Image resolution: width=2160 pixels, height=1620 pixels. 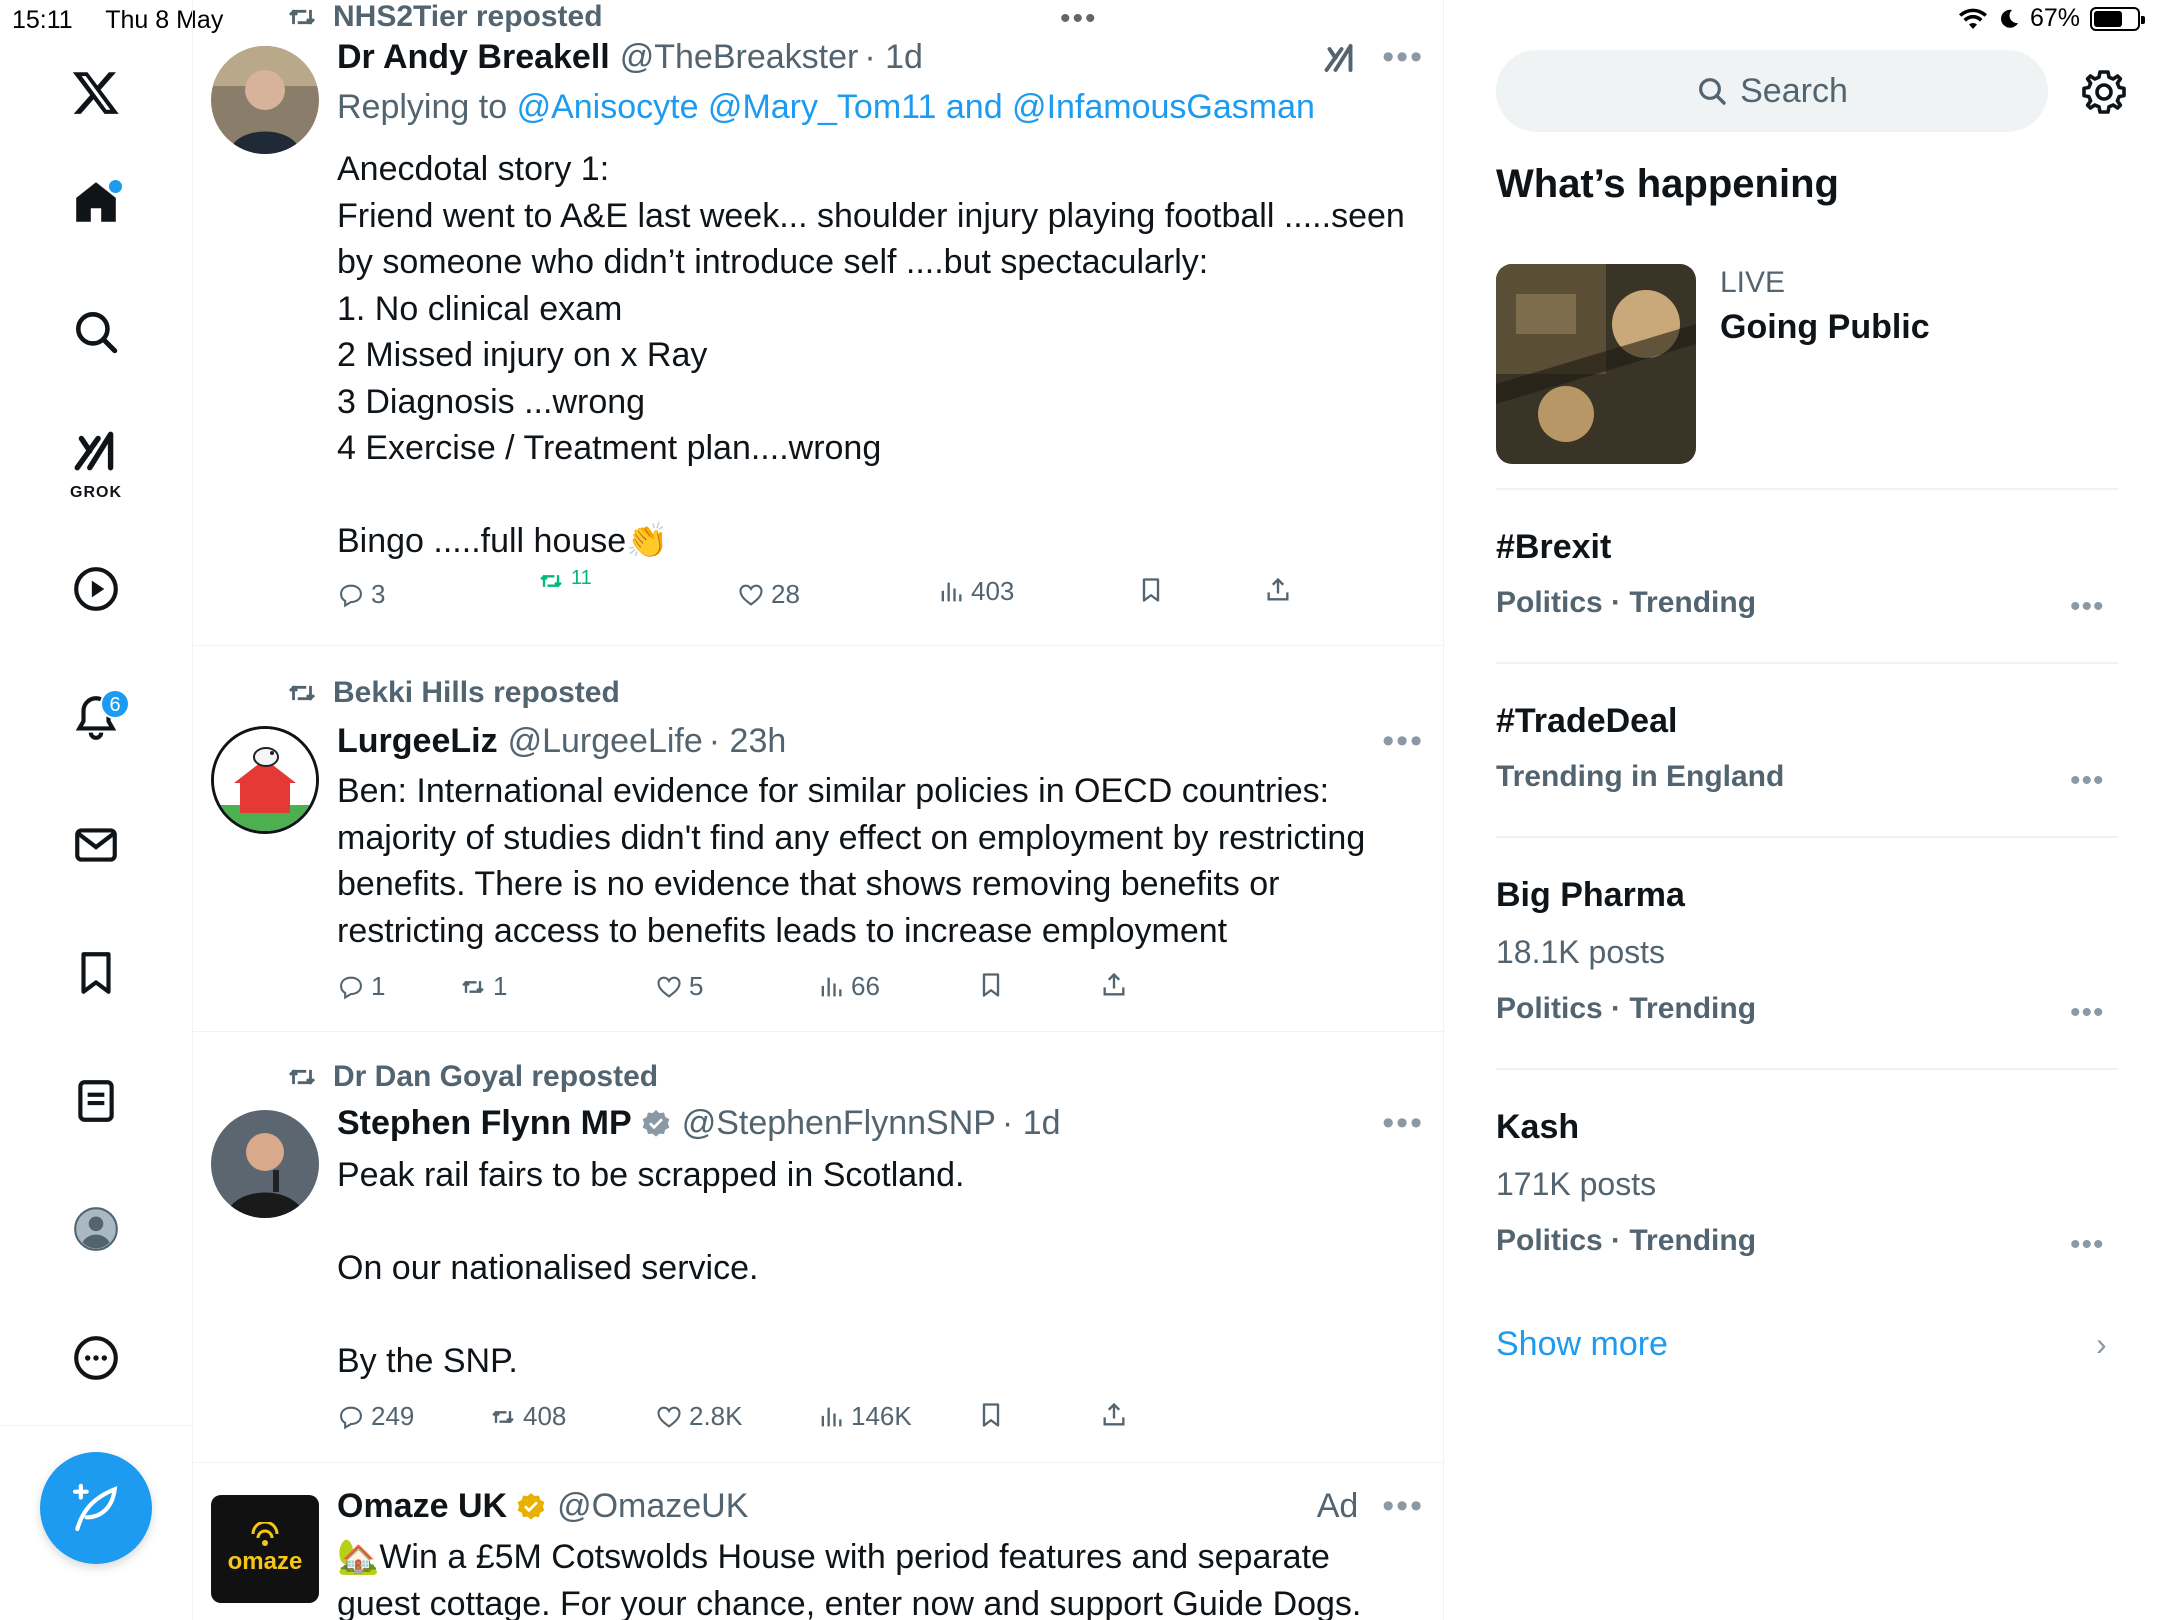 I want to click on post-header: Dr Andy Breakell @TheBreakster · 1d, so click(x=880, y=57).